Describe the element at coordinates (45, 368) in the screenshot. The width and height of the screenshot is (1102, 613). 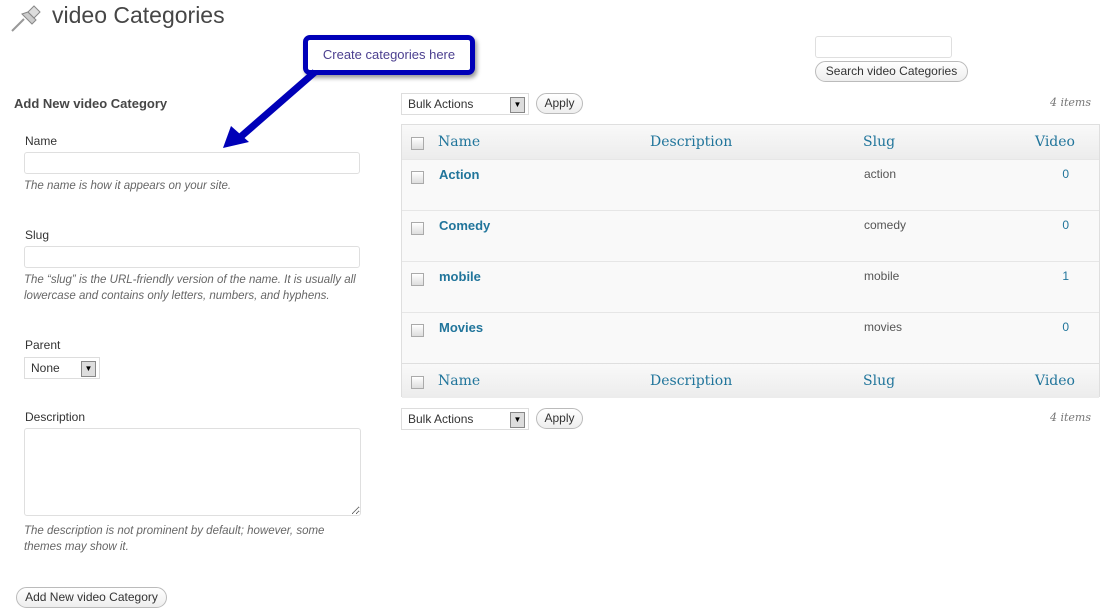
I see `parent-value: None` at that location.